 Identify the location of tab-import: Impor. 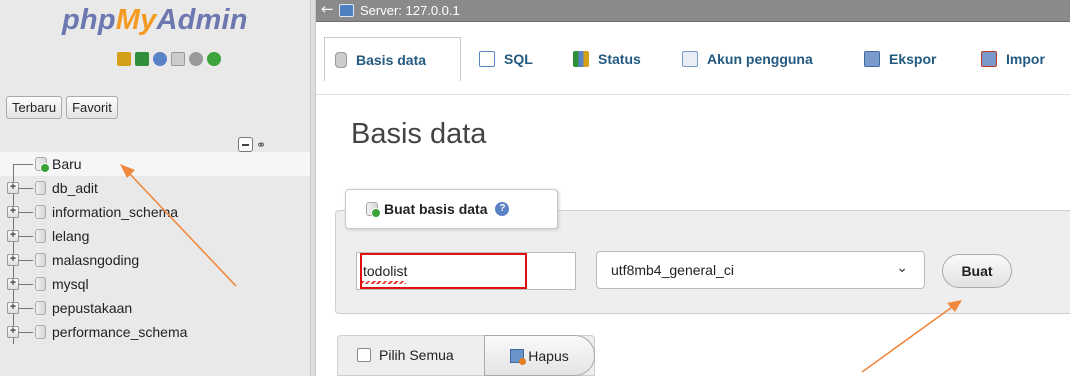
(1013, 59).